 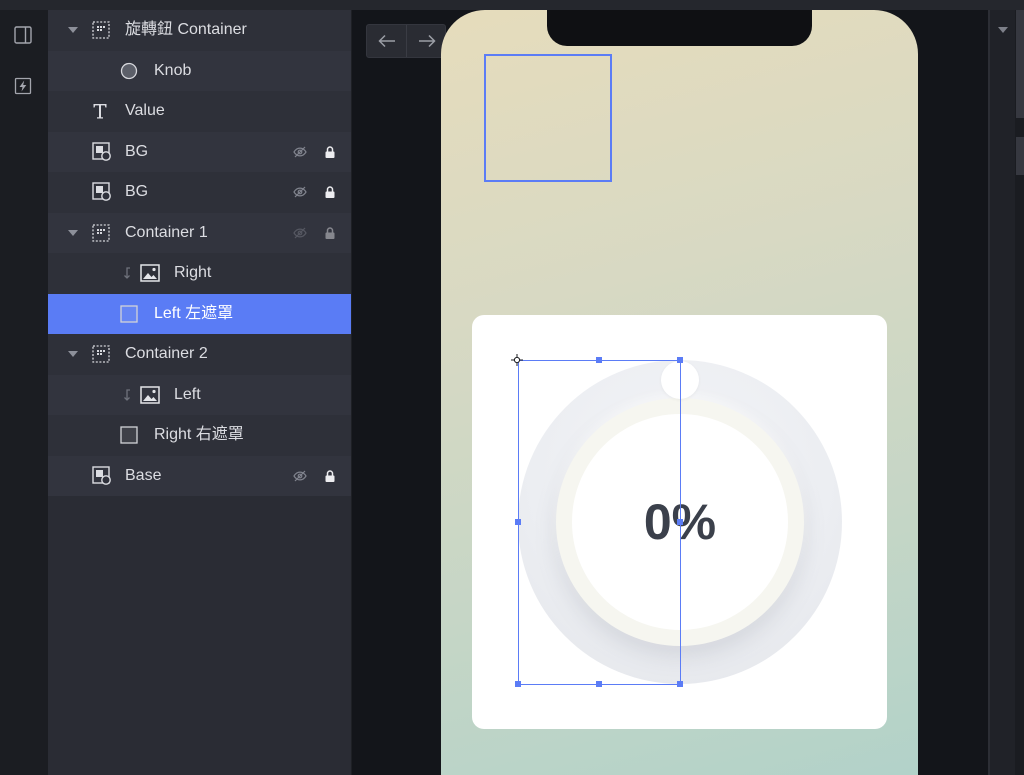 What do you see at coordinates (24, 392) in the screenshot?
I see `tool-strip` at bounding box center [24, 392].